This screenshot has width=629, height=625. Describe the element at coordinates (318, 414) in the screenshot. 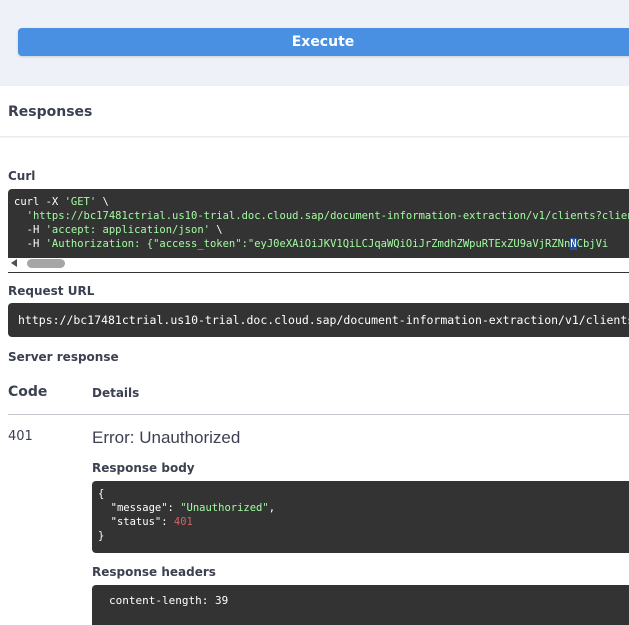

I see `table-divider` at that location.